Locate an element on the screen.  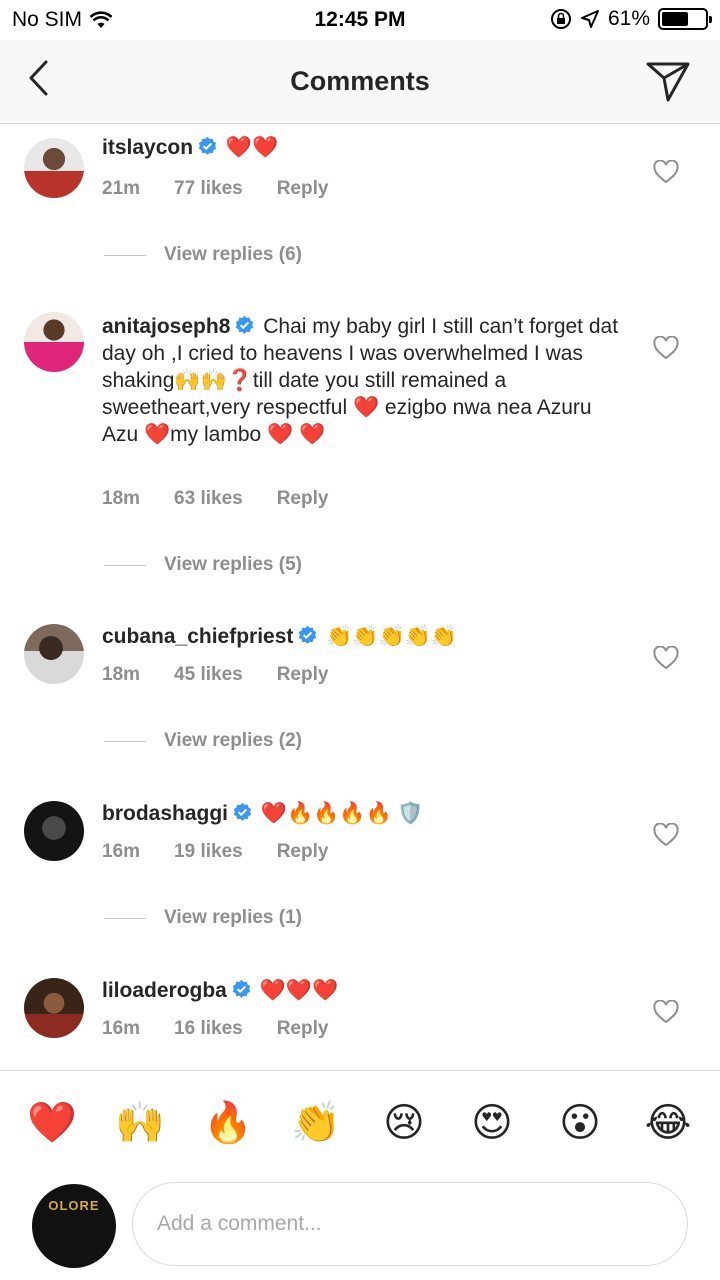
battery-percent: 61% is located at coordinates (628, 18).